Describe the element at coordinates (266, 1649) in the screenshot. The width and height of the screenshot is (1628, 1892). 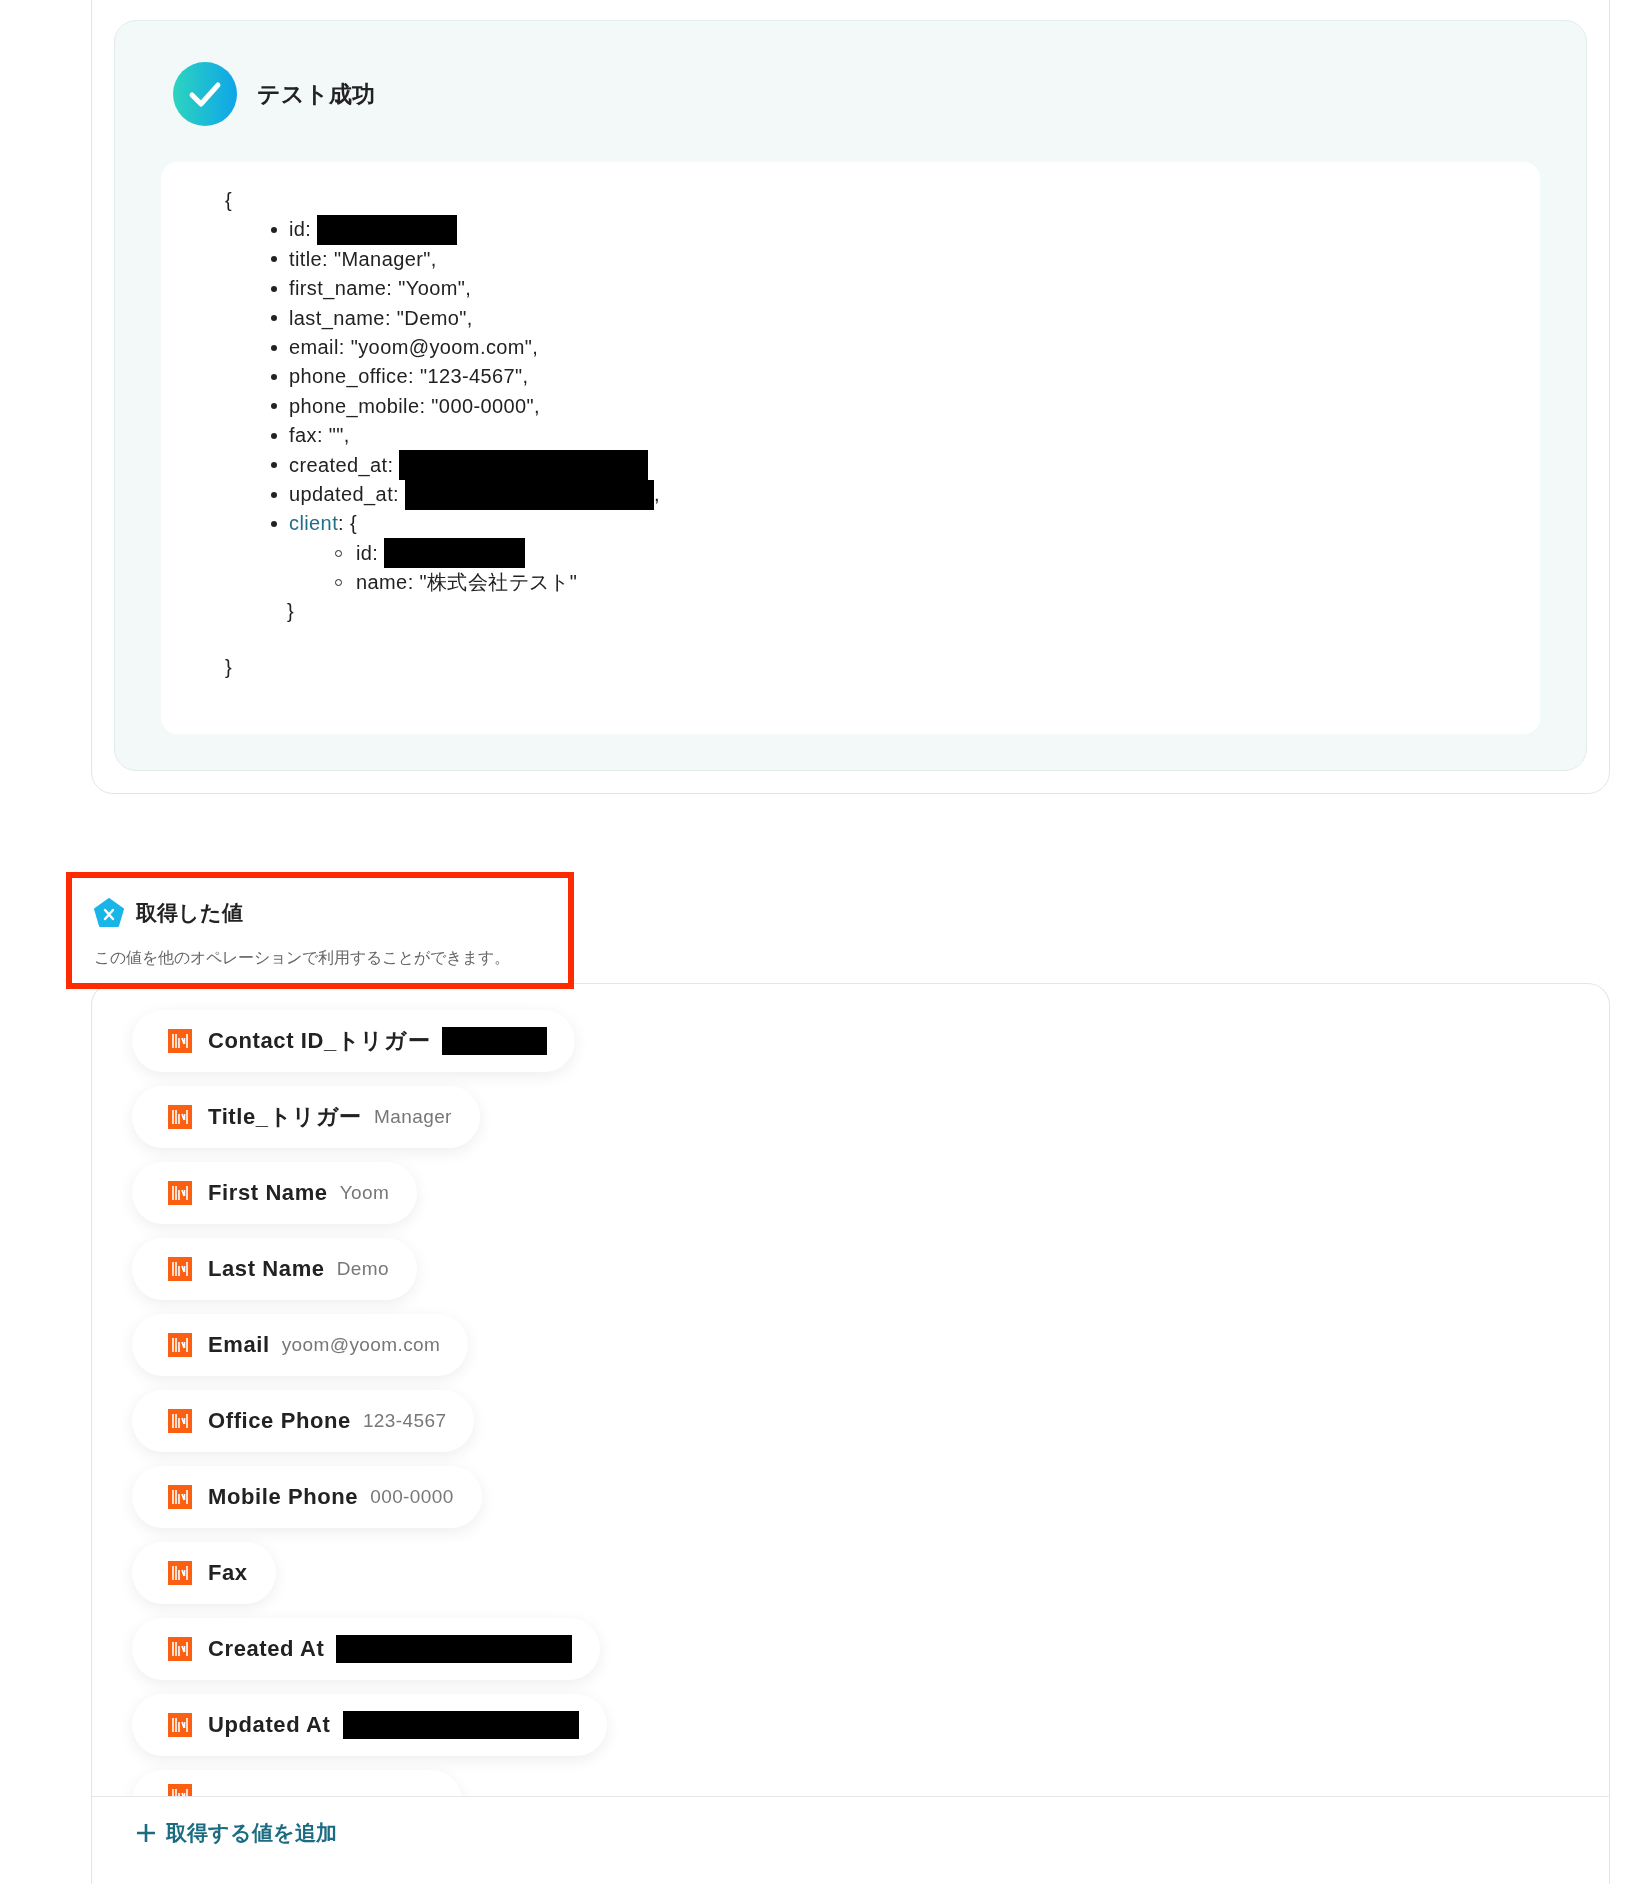
I see `value-label: Created At` at that location.